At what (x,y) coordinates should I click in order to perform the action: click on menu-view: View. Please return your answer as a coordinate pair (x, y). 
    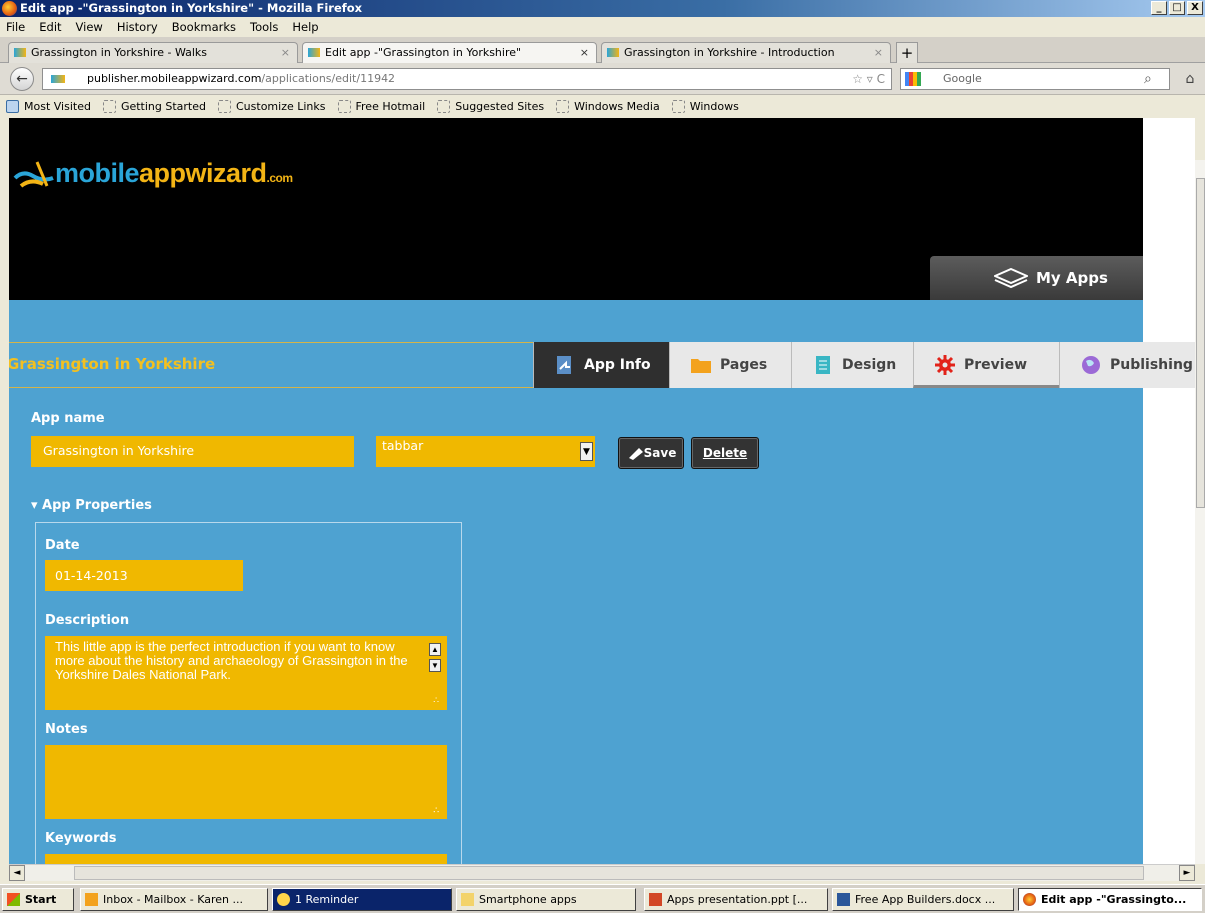
    Looking at the image, I should click on (89, 27).